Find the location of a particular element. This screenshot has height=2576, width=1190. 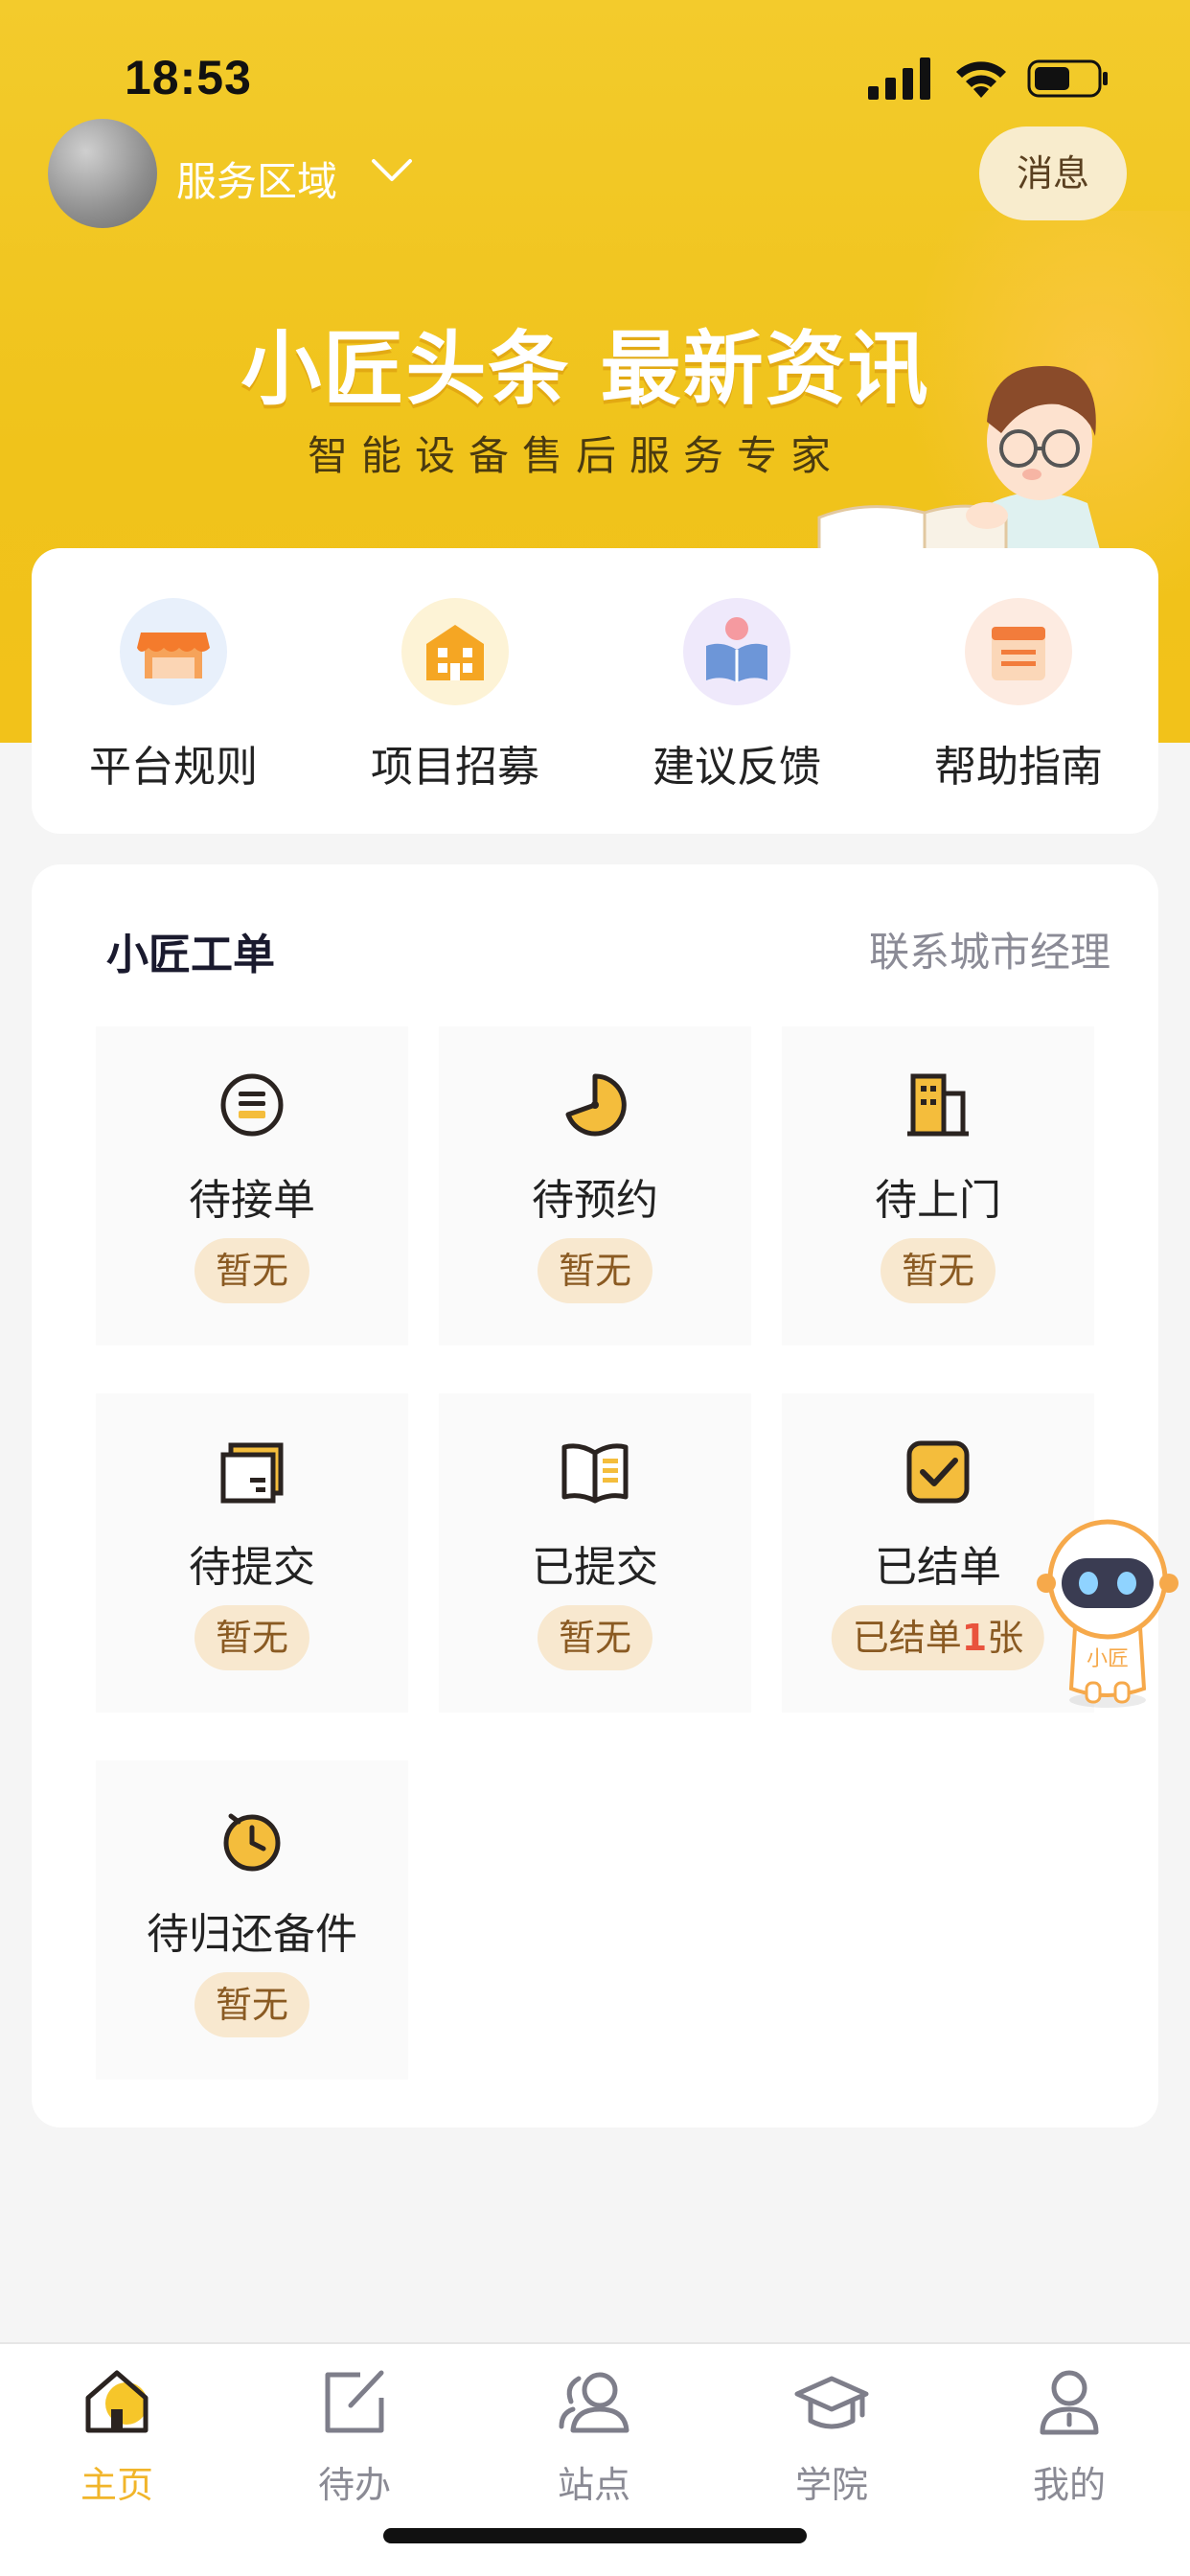

shortcut-label: 建议反馈 is located at coordinates (736, 767).